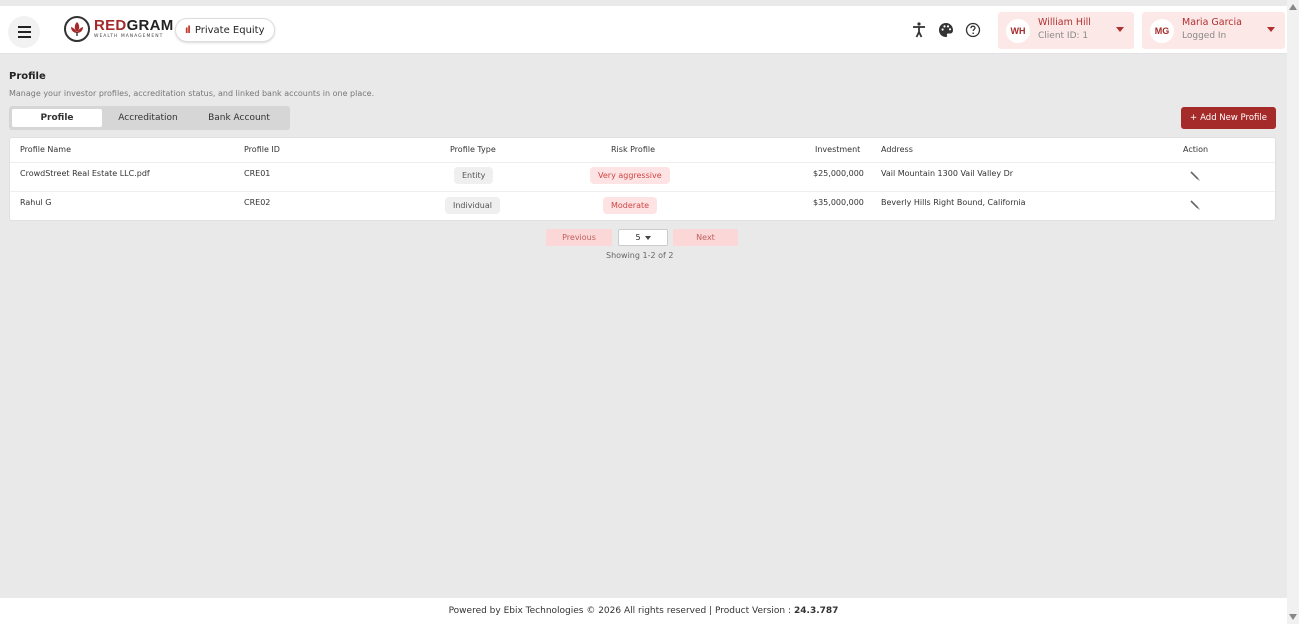 The width and height of the screenshot is (1299, 624). Describe the element at coordinates (1213, 30) in the screenshot. I see `user-menu: MG Maria Garcia Logged In` at that location.